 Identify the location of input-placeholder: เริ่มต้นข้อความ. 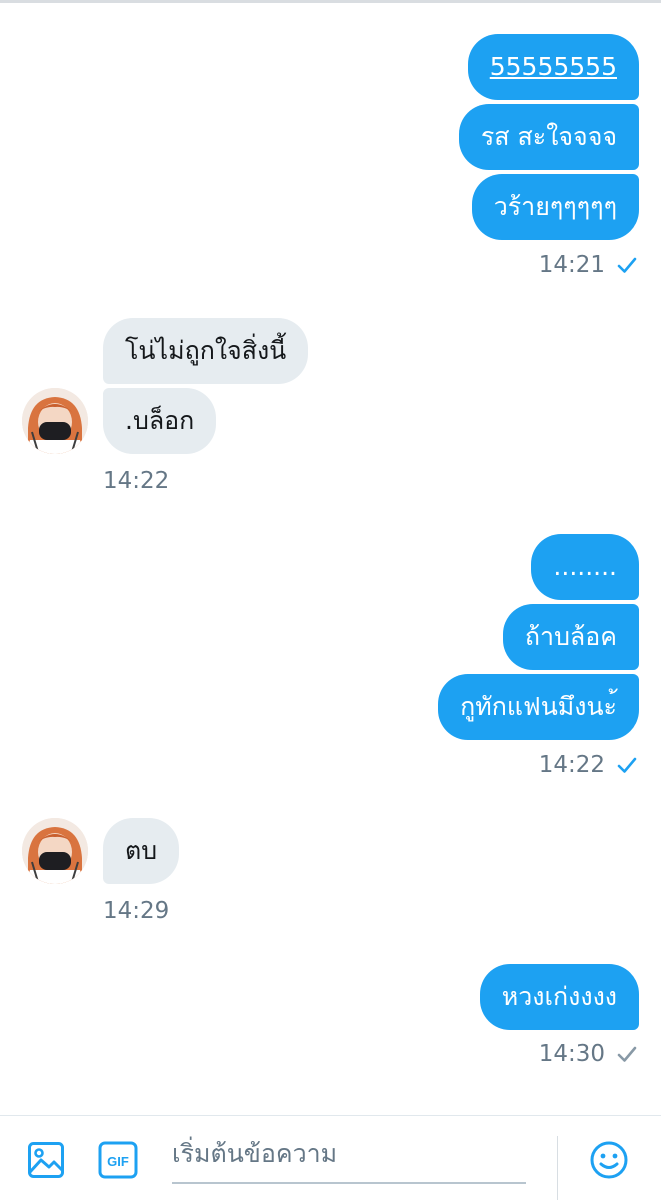
(255, 1153).